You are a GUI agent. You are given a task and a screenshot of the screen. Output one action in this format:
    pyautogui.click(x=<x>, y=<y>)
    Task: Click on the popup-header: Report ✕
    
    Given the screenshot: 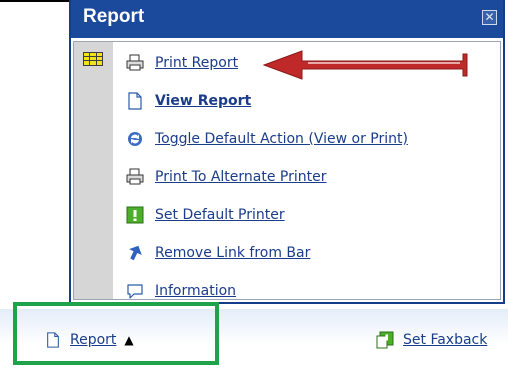 What is the action you would take?
    pyautogui.click(x=287, y=19)
    